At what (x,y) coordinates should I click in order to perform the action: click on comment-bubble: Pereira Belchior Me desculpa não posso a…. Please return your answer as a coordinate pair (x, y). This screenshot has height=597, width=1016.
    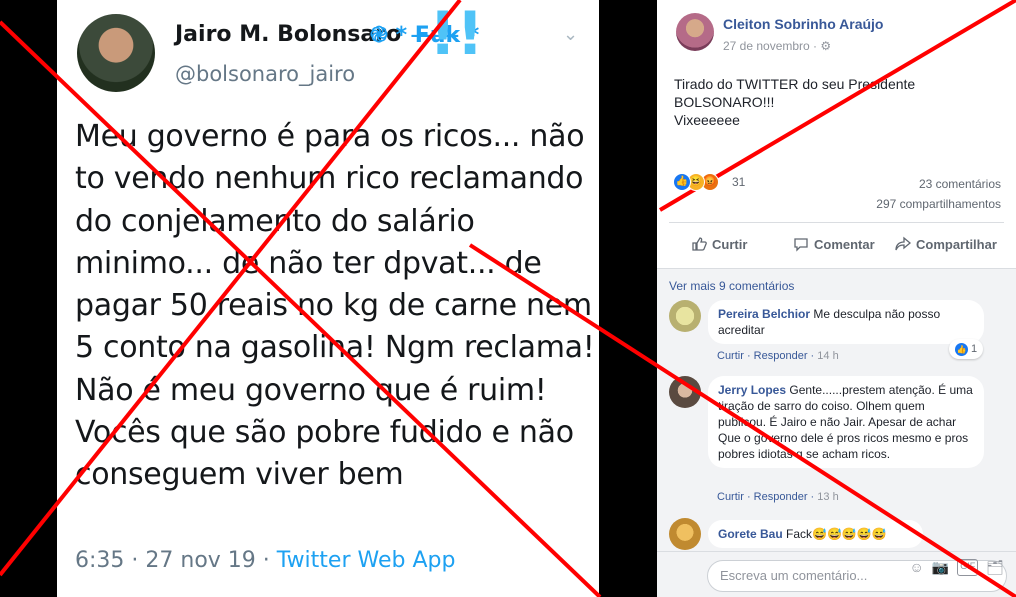
    Looking at the image, I should click on (846, 322).